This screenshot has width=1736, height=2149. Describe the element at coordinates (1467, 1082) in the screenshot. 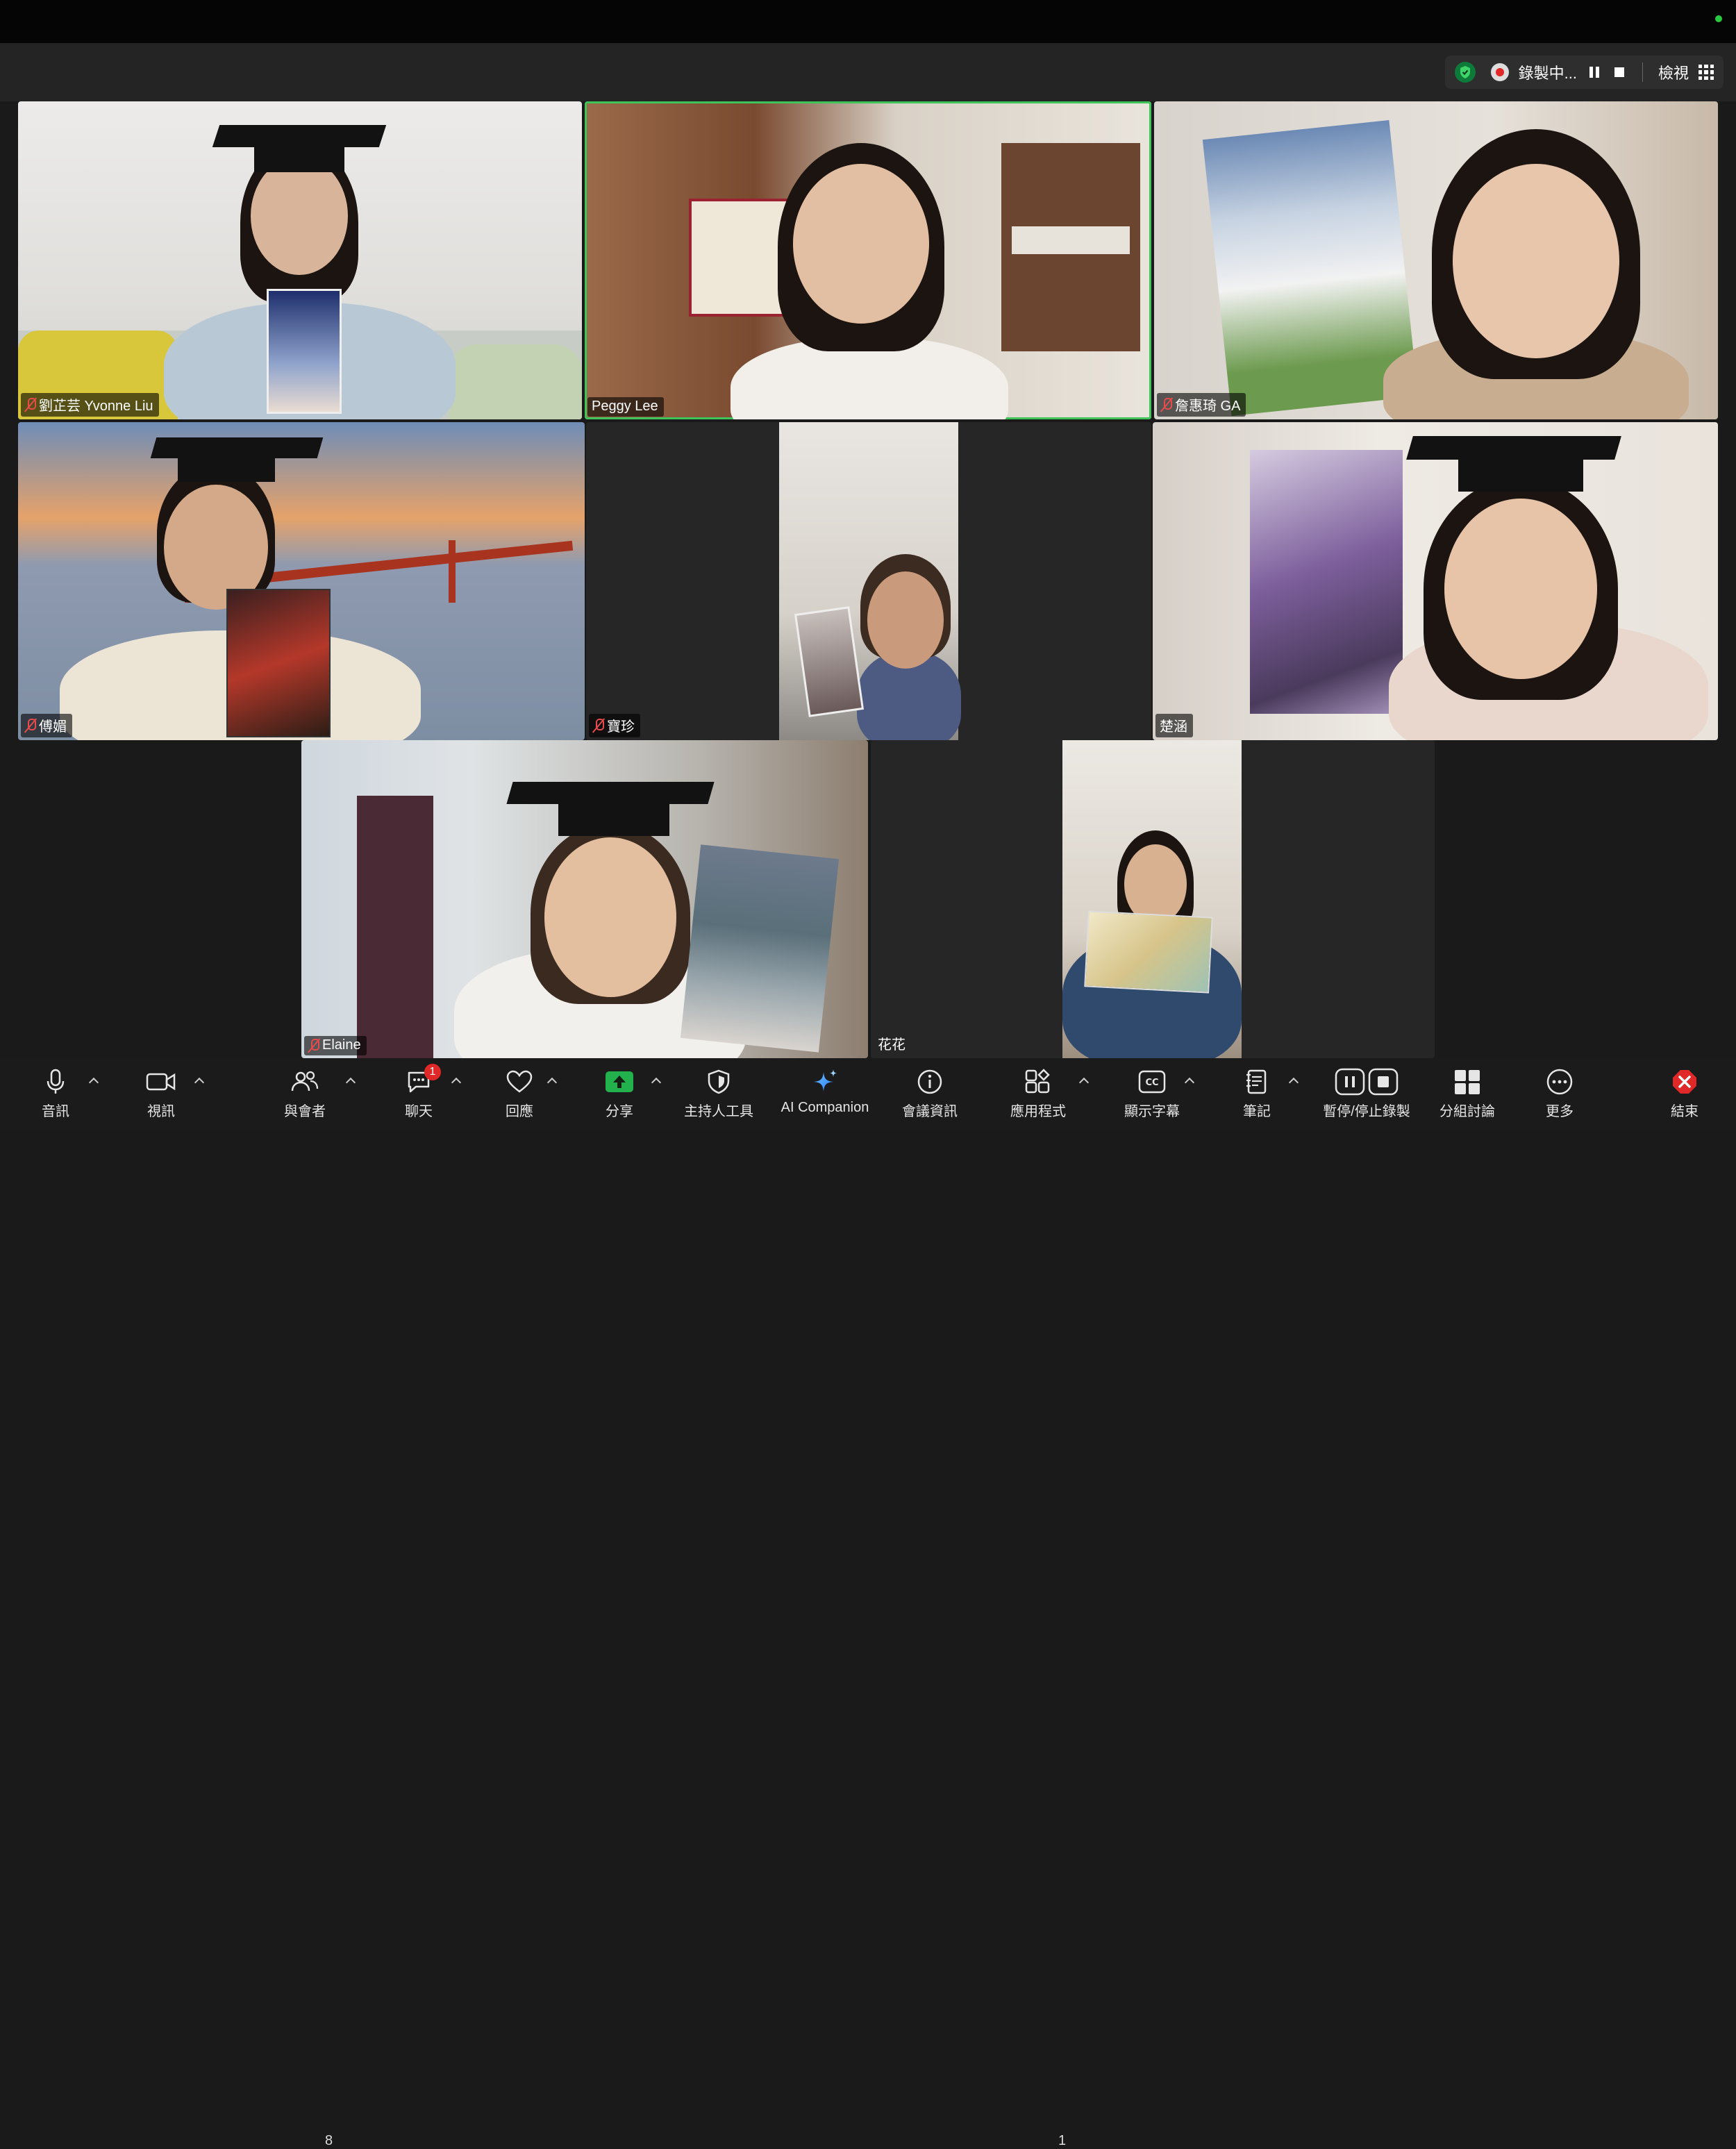

I see `breakout-rooms-icon` at that location.